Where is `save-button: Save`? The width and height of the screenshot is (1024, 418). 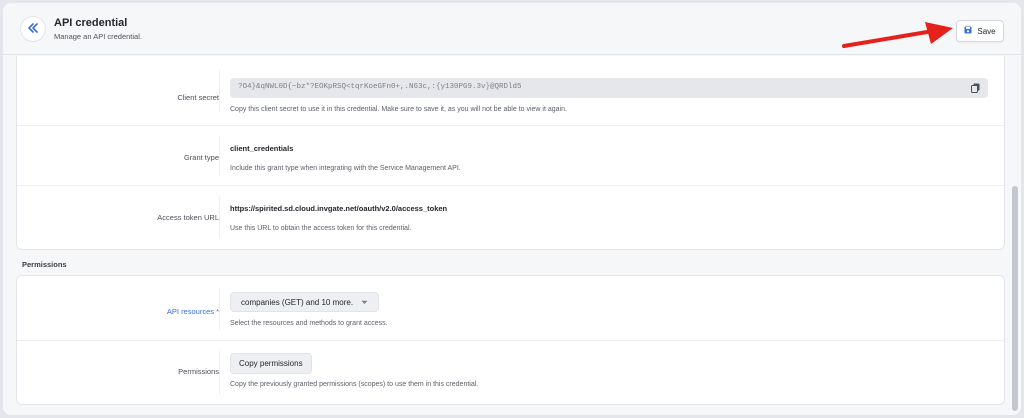
save-button: Save is located at coordinates (980, 31).